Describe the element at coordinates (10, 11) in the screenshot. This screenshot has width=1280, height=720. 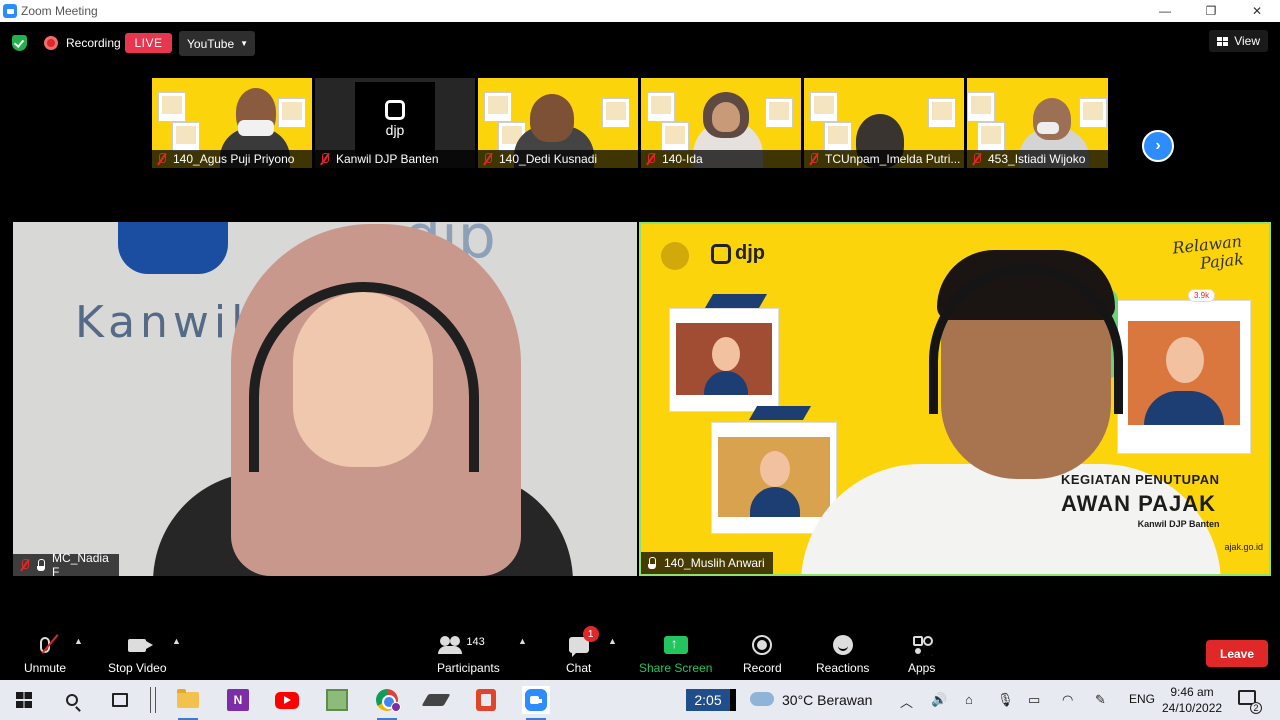
I see `zoom-app-icon` at that location.